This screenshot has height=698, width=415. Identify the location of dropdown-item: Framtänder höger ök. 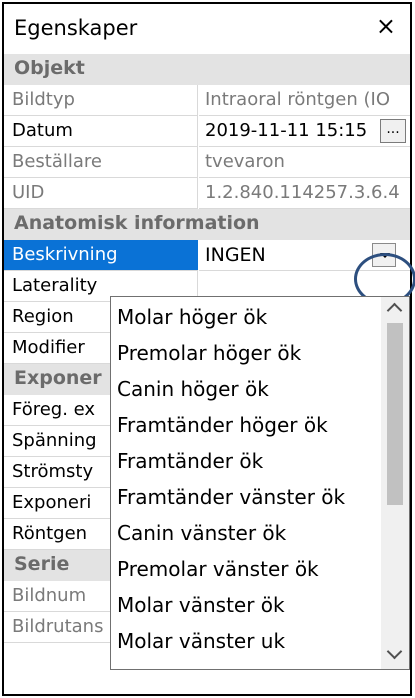
(222, 425).